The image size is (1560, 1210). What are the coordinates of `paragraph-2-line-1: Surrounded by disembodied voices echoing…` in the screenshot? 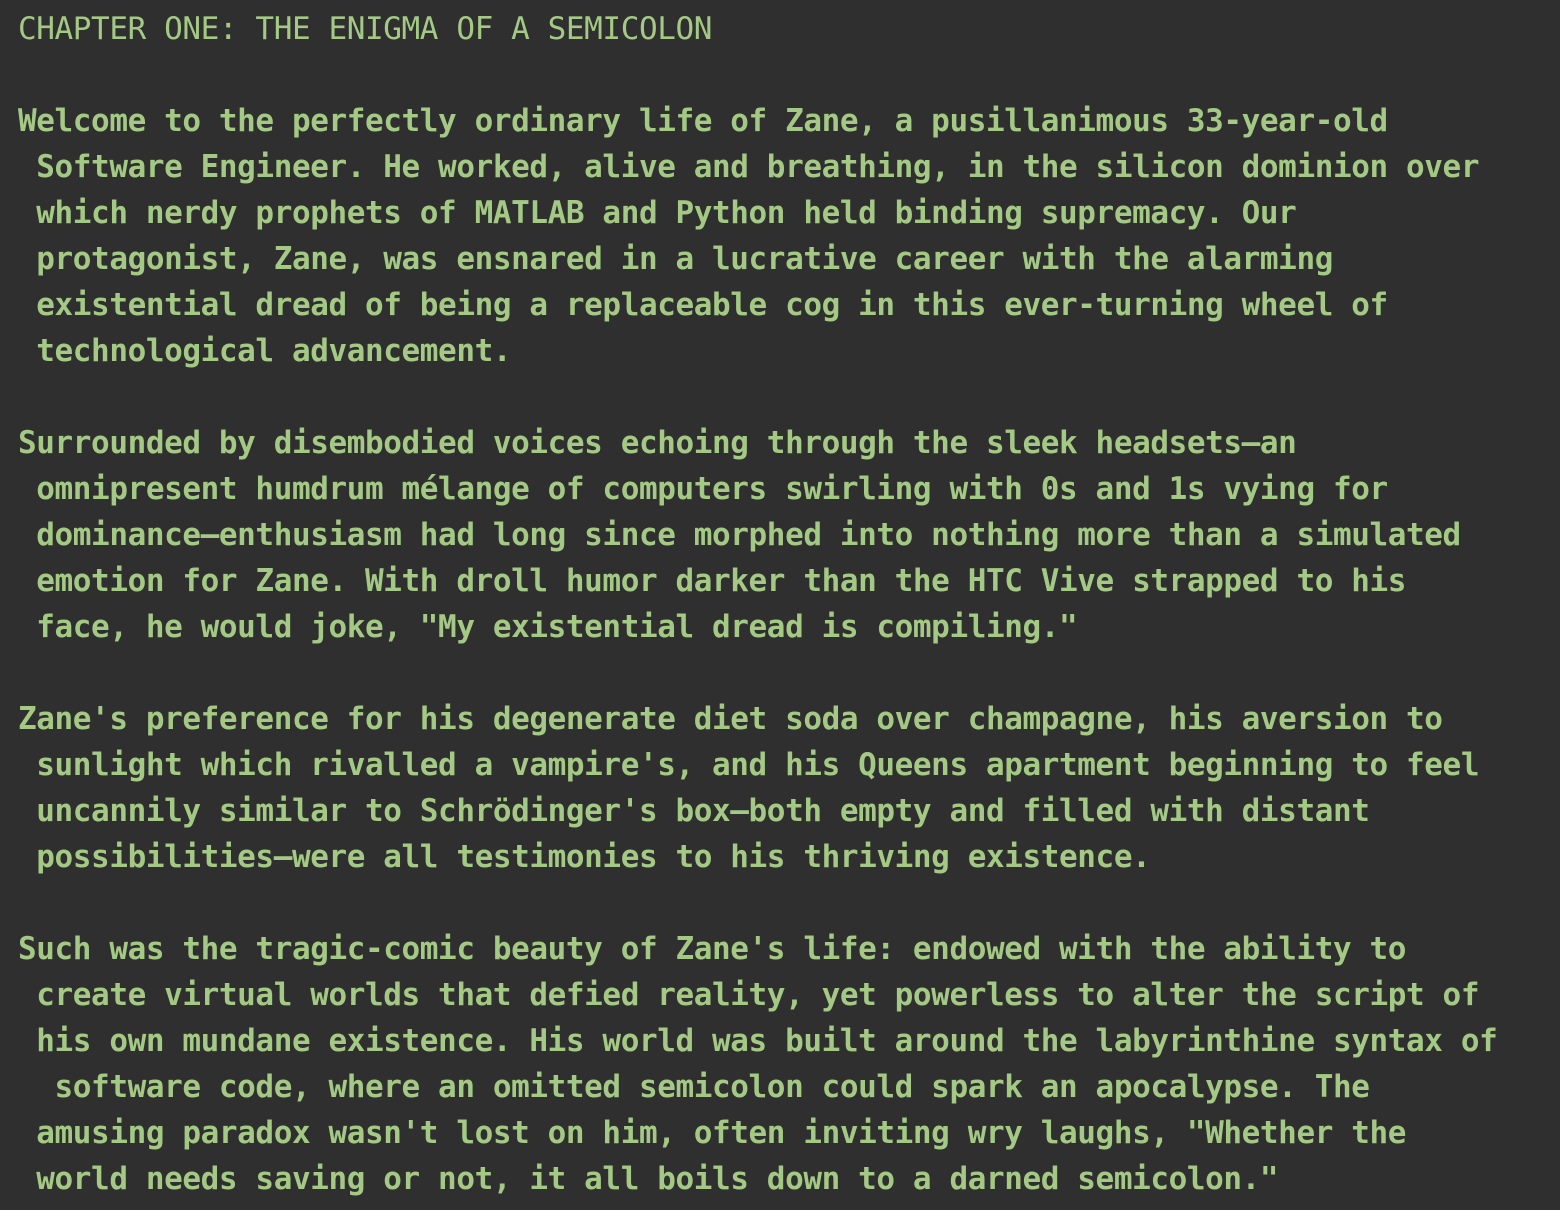 It's located at (657, 443).